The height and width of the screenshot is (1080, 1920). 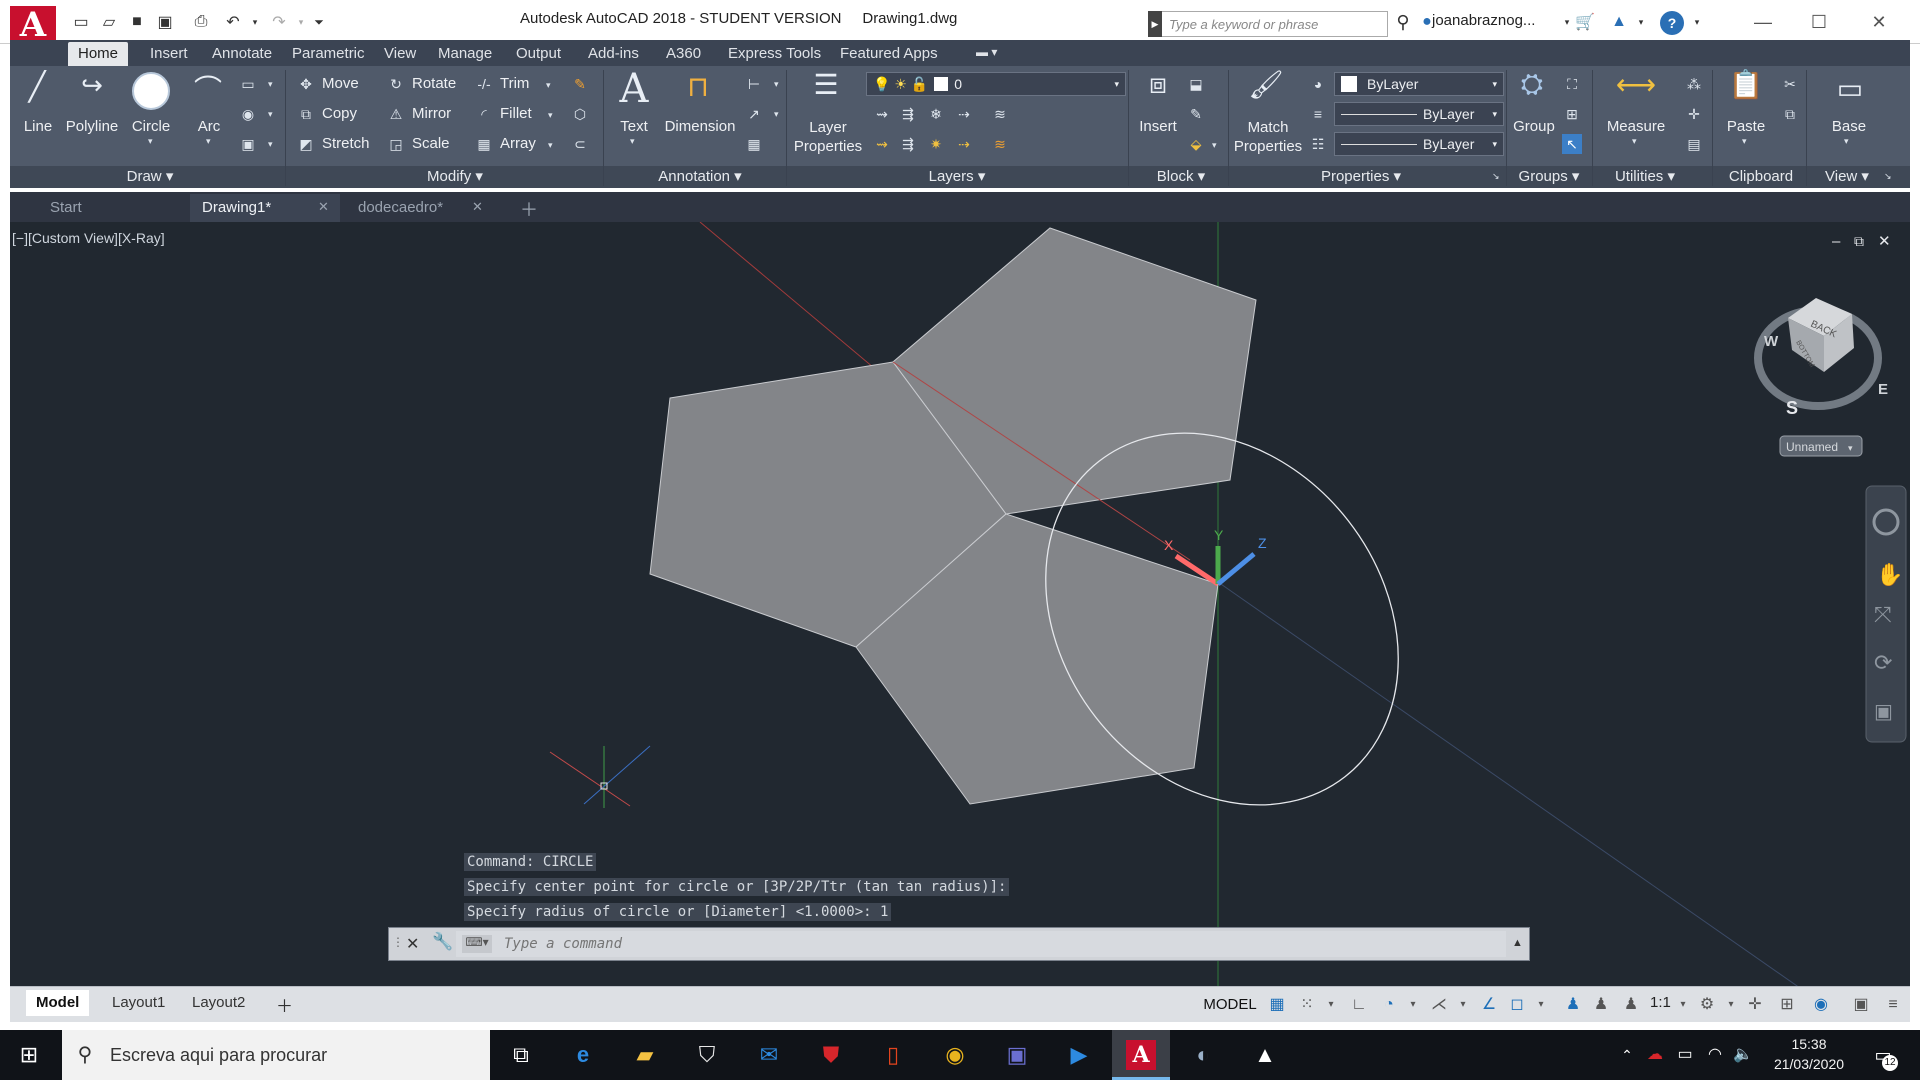 What do you see at coordinates (1214, 145) in the screenshot?
I see `edit-attributes-dropdown-icon: ▾` at bounding box center [1214, 145].